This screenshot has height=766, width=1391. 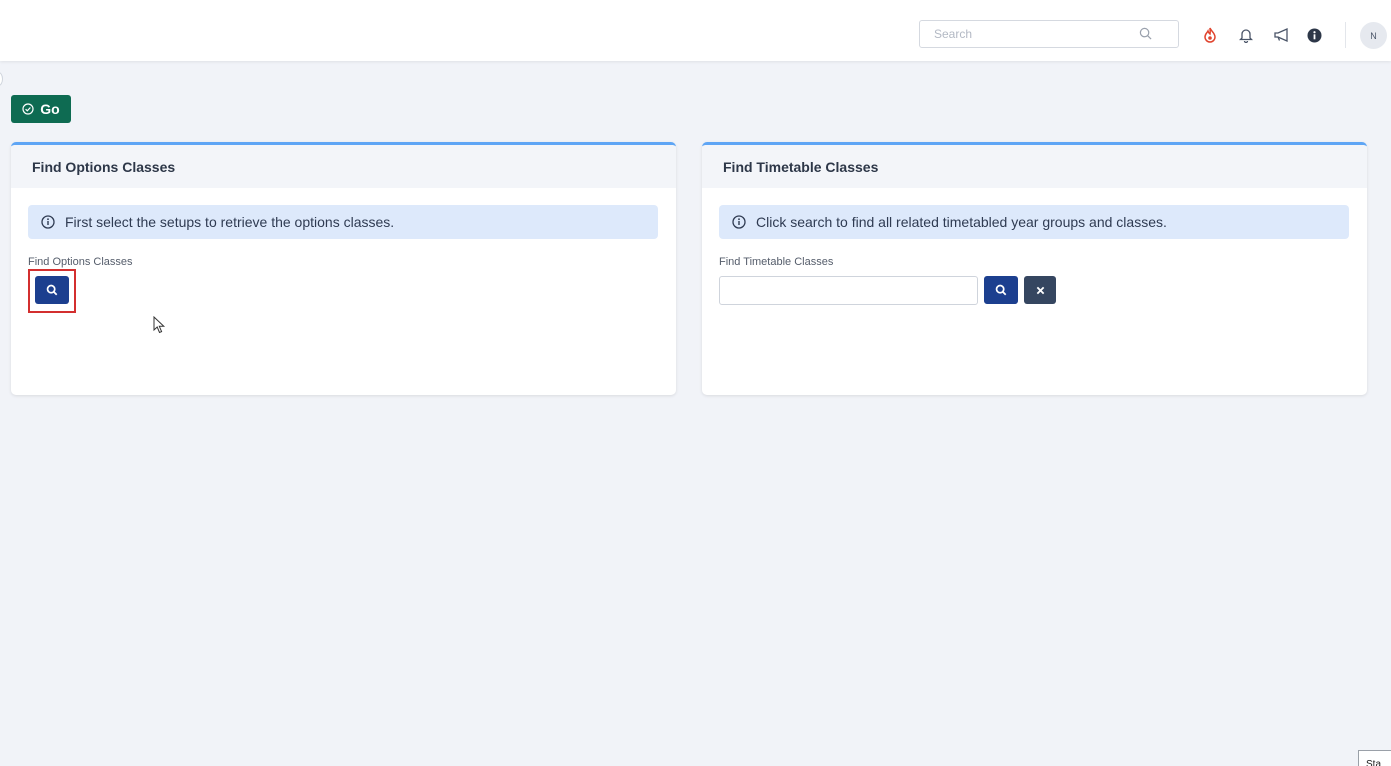 I want to click on check-circle-icon, so click(x=28, y=109).